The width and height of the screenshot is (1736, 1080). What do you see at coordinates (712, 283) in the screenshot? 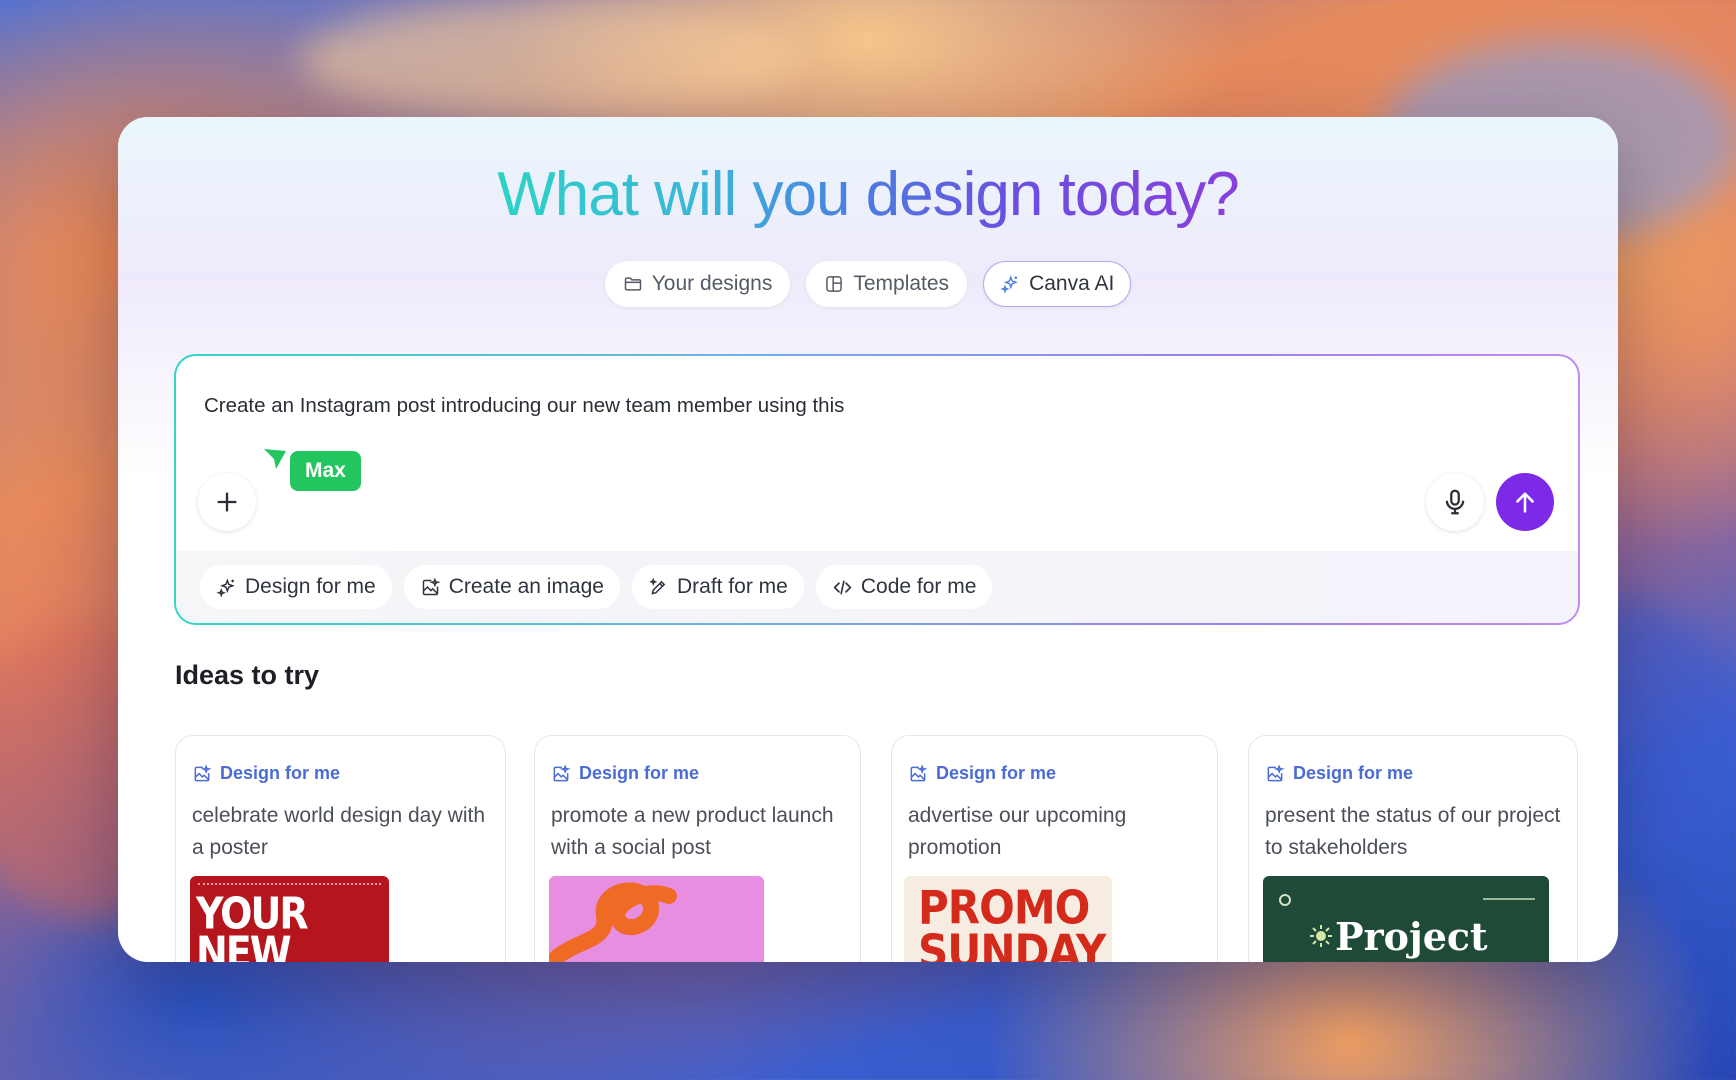
I see `tab-label: Your designs` at bounding box center [712, 283].